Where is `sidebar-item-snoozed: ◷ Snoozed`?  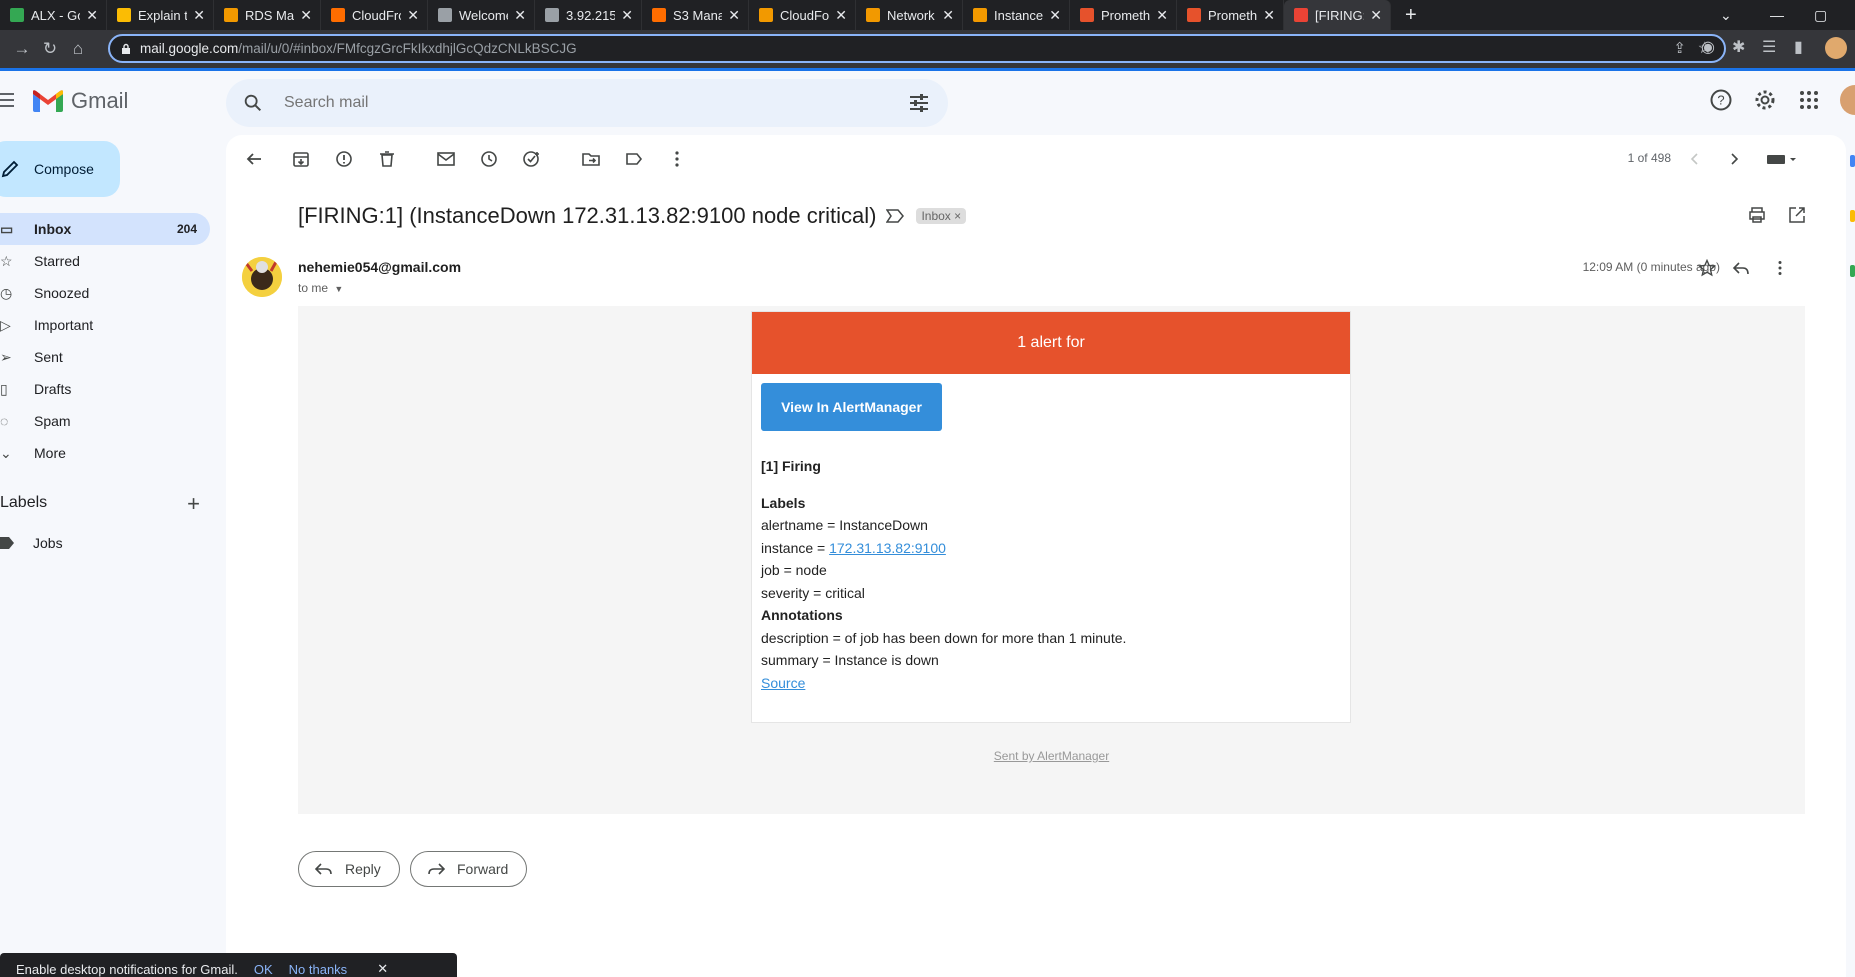 sidebar-item-snoozed: ◷ Snoozed is located at coordinates (105, 293).